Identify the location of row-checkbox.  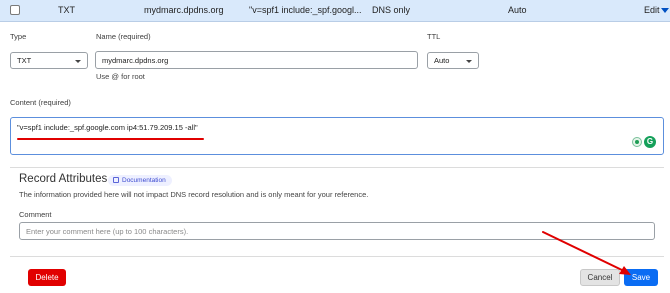
(15, 10).